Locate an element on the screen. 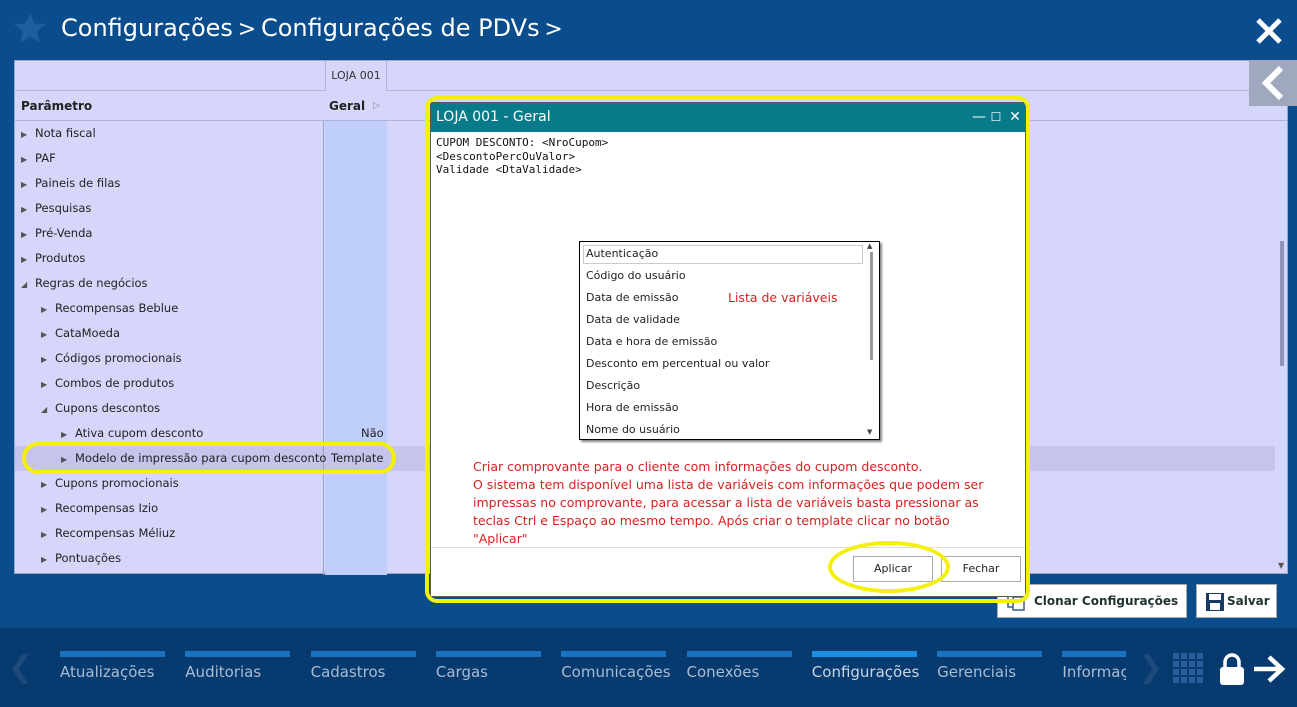 Image resolution: width=1297 pixels, height=707 pixels. star-icon is located at coordinates (30, 28).